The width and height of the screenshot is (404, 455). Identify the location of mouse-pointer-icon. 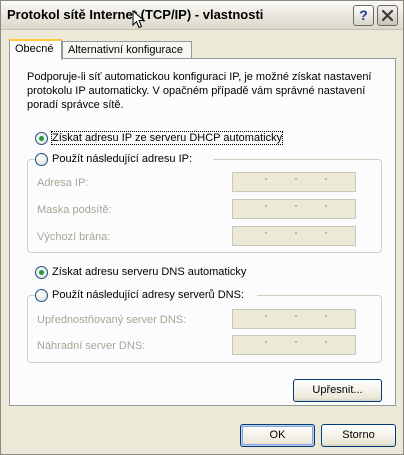
(139, 19).